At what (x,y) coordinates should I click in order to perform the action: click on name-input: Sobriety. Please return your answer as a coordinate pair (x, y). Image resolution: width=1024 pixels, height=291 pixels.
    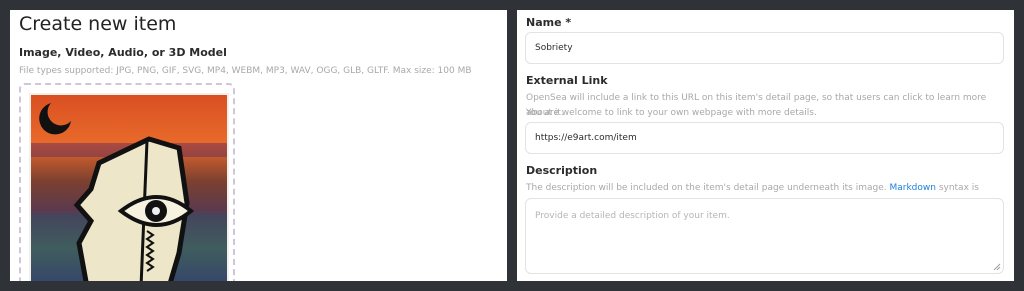
    Looking at the image, I should click on (764, 48).